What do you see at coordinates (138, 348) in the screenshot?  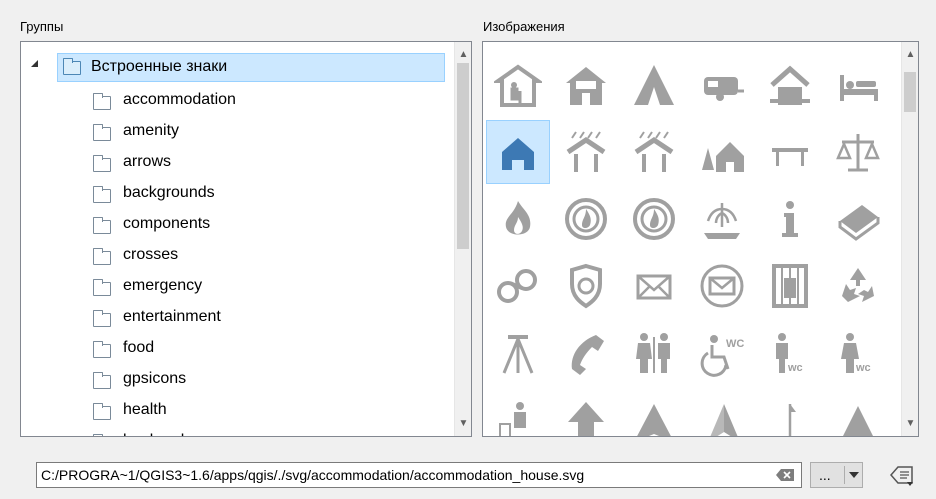 I see `tree-item-food: food` at bounding box center [138, 348].